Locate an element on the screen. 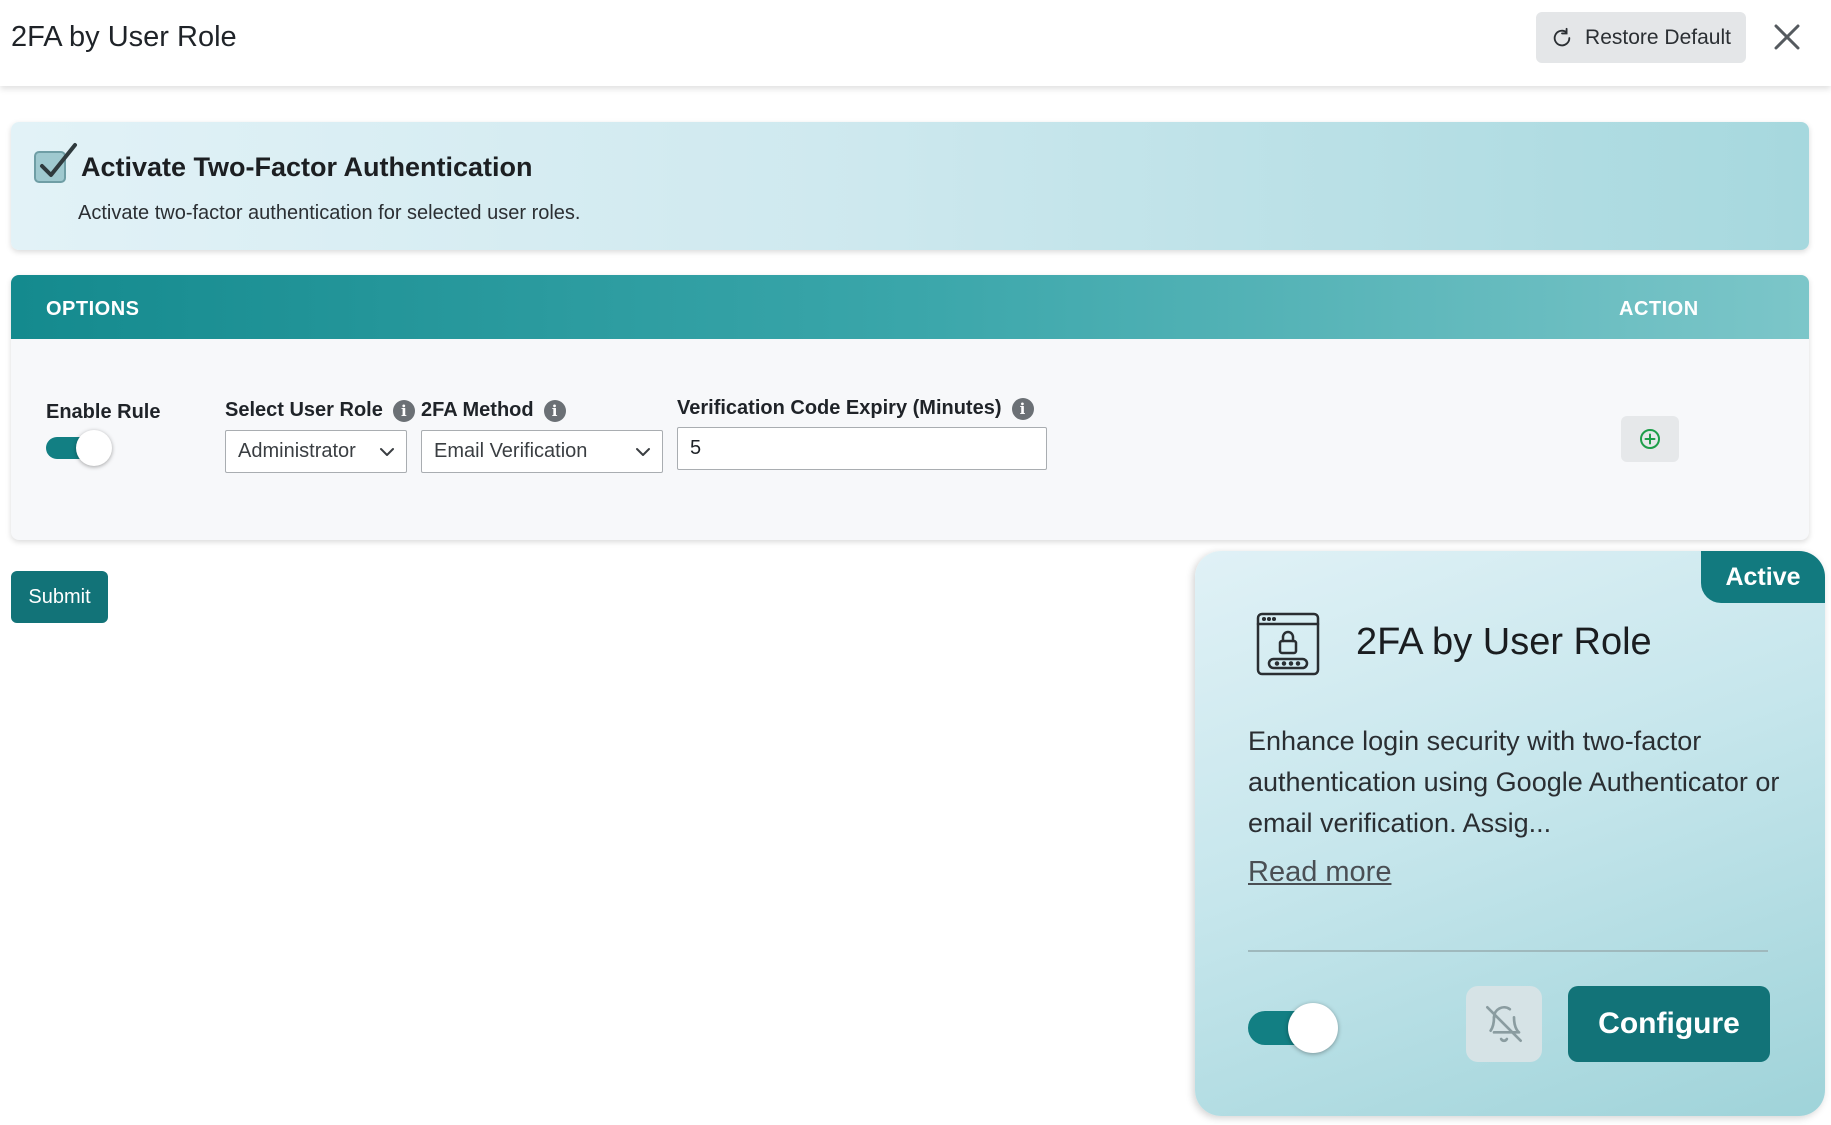  method-label: 2FA Method i is located at coordinates (493, 410).